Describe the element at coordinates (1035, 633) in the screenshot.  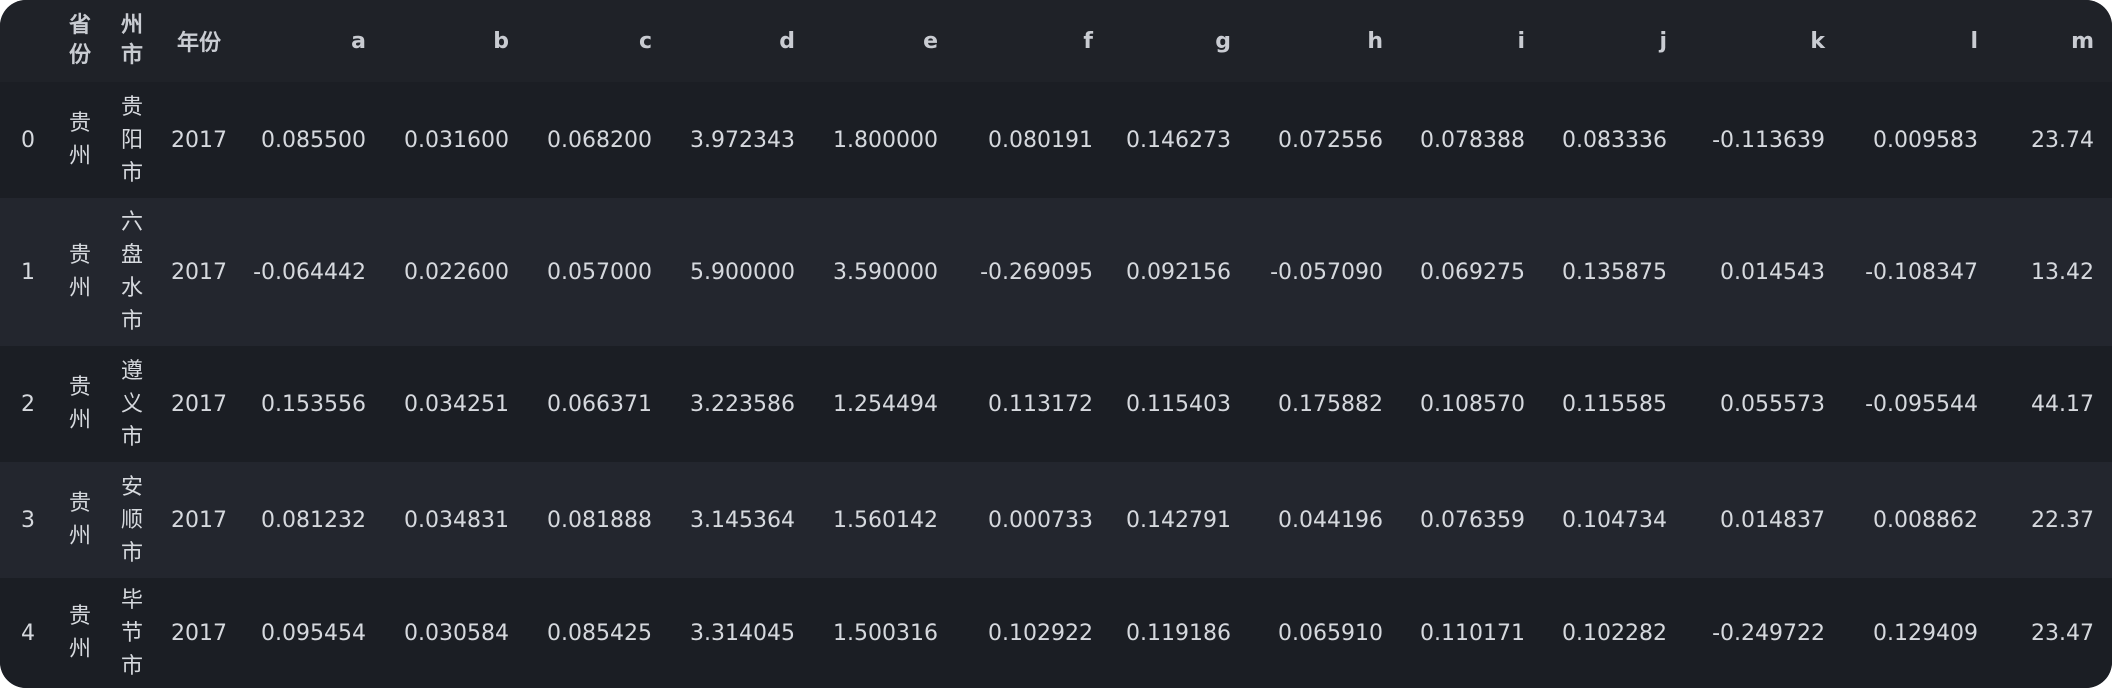
I see `cell-f: 0.102922` at that location.